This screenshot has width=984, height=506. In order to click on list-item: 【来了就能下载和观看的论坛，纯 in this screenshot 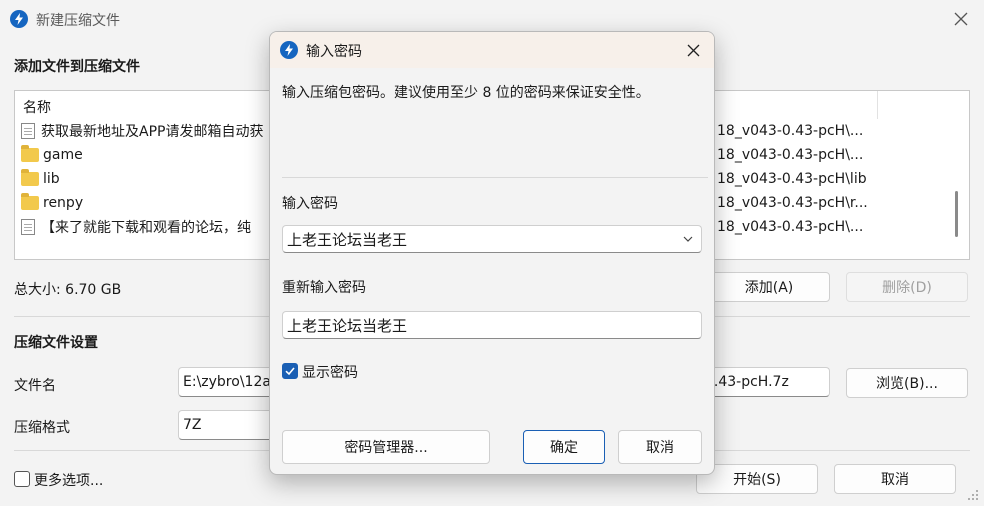, I will do `click(151, 227)`.